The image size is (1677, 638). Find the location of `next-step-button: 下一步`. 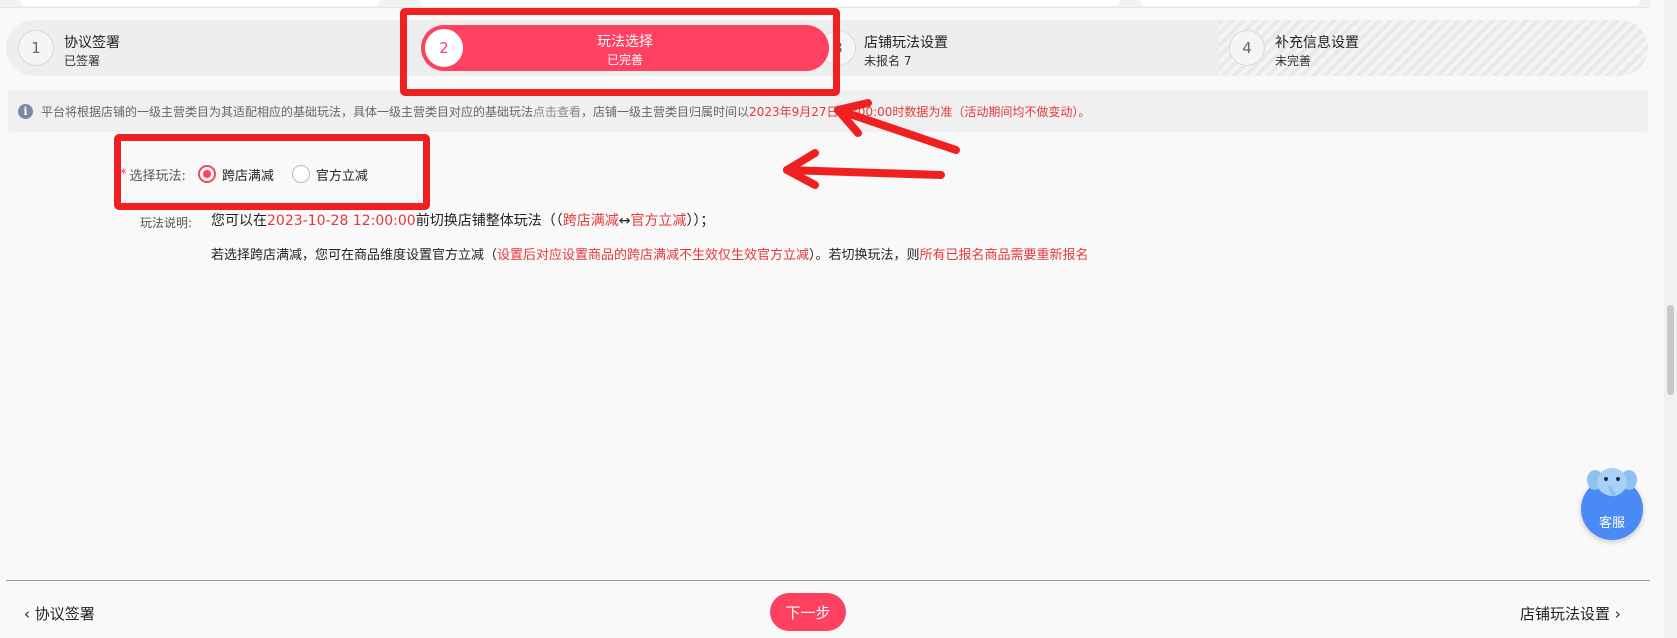

next-step-button: 下一步 is located at coordinates (808, 612).